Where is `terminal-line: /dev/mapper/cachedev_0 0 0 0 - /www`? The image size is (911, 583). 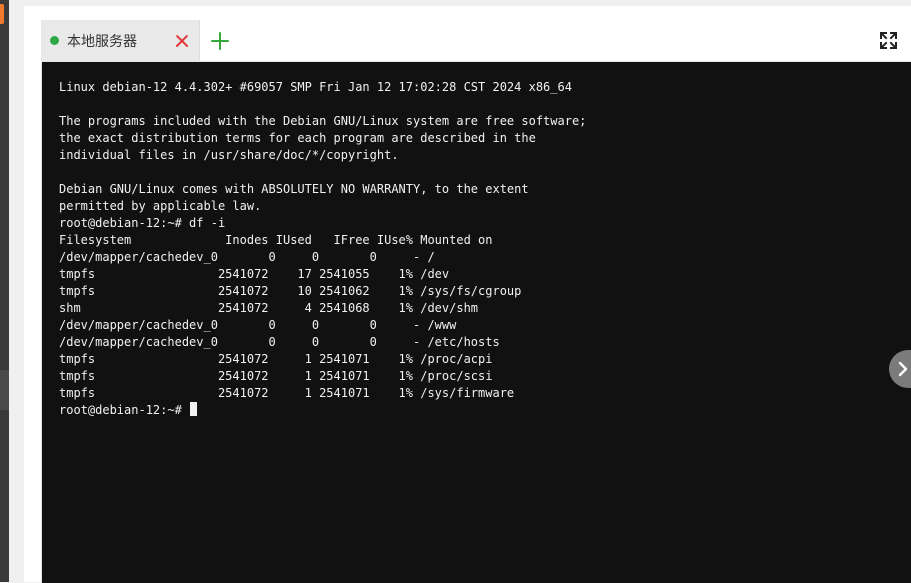 terminal-line: /dev/mapper/cachedev_0 0 0 0 - /www is located at coordinates (258, 325).